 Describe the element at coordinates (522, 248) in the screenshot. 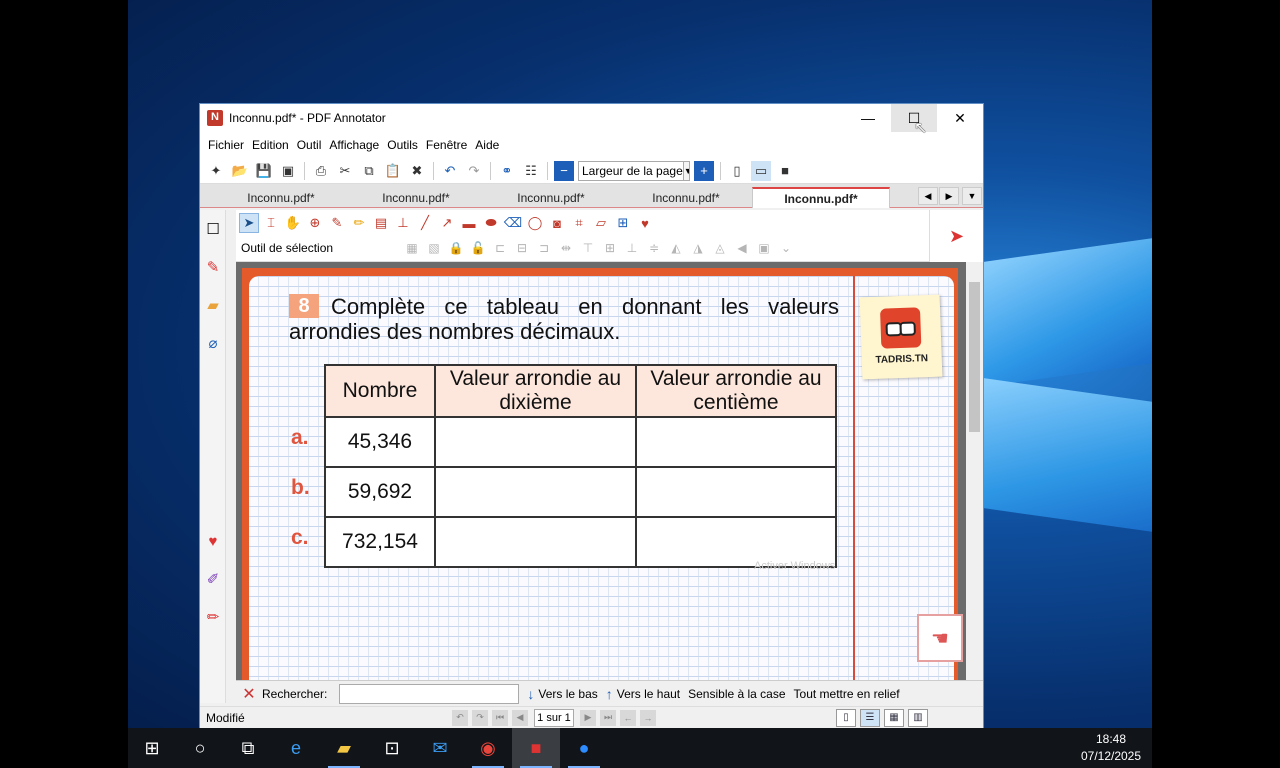

I see `align-center-icon: ⊟` at that location.